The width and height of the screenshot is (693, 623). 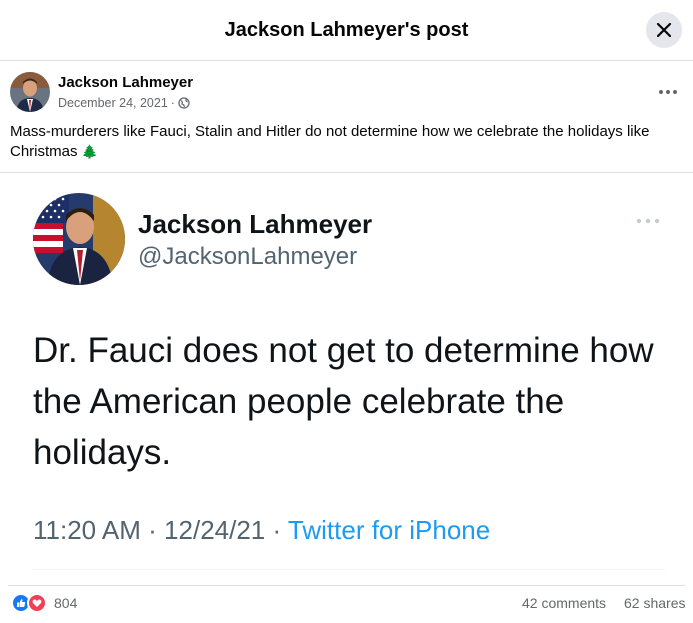 I want to click on post-date: December 24, 2021, so click(x=113, y=103).